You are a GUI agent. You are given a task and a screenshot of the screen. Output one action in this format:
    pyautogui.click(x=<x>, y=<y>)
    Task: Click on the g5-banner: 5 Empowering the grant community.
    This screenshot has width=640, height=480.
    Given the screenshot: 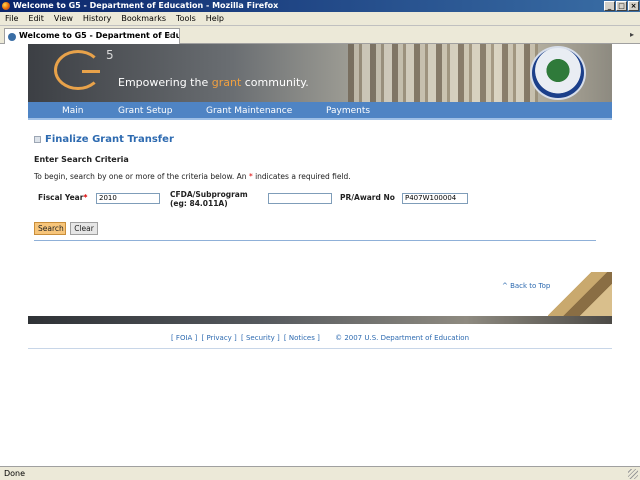 What is the action you would take?
    pyautogui.click(x=320, y=73)
    